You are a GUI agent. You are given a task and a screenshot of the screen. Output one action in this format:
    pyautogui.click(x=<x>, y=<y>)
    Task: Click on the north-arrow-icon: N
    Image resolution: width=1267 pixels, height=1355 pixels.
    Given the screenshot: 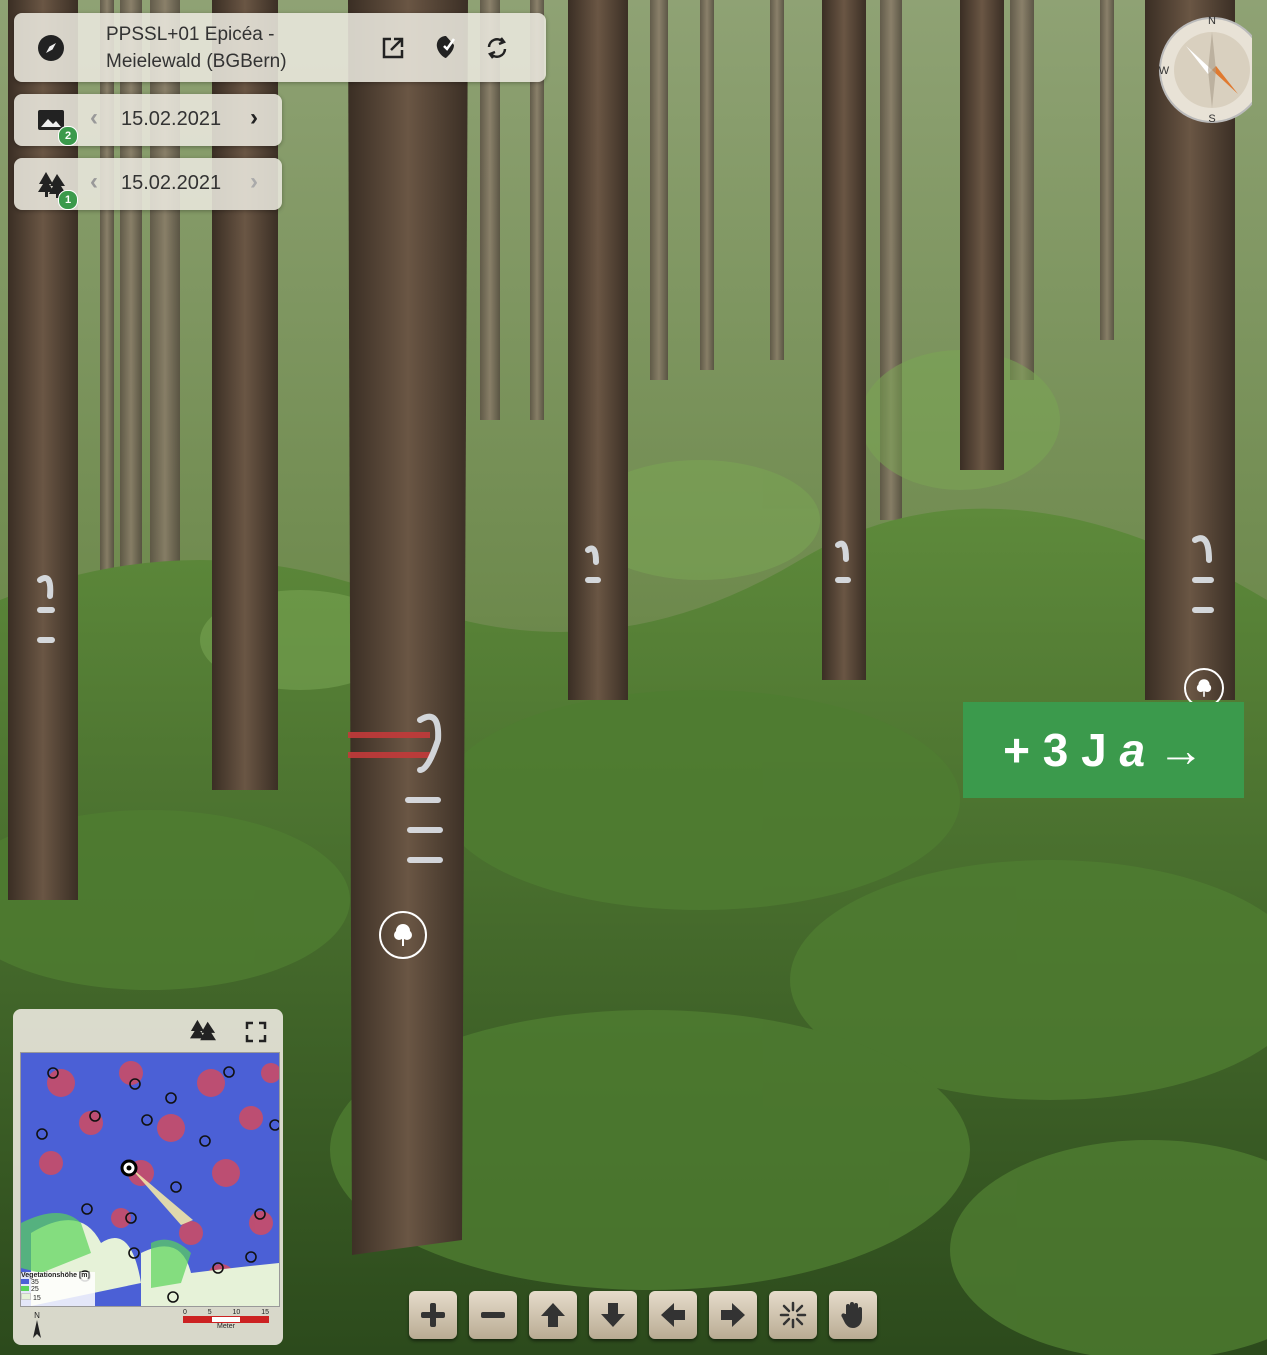 What is the action you would take?
    pyautogui.click(x=37, y=1325)
    